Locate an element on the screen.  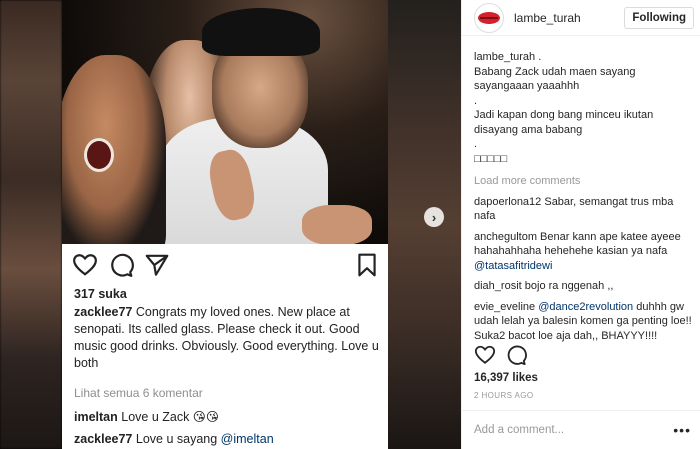
inner-likes-count: 317 suka is located at coordinates (100, 294).